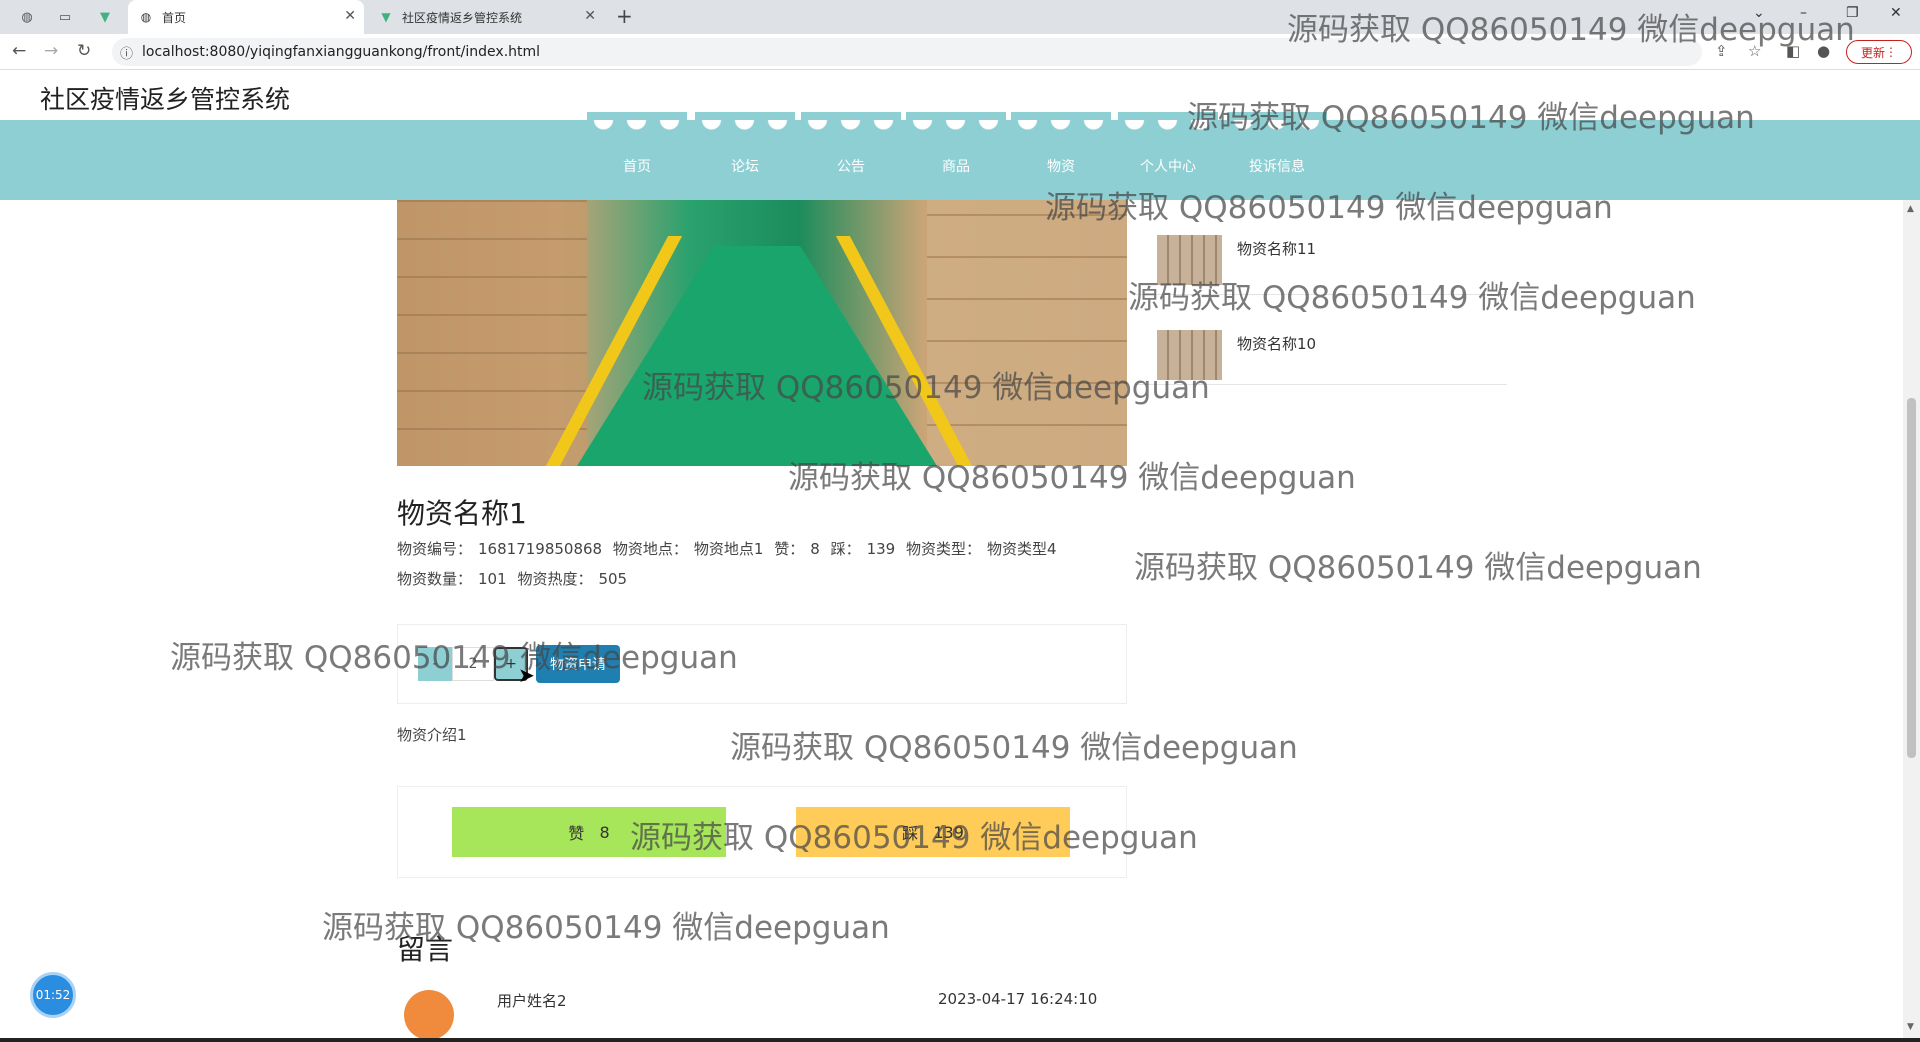  Describe the element at coordinates (1022, 549) in the screenshot. I see `product-type: 物资类型4` at that location.